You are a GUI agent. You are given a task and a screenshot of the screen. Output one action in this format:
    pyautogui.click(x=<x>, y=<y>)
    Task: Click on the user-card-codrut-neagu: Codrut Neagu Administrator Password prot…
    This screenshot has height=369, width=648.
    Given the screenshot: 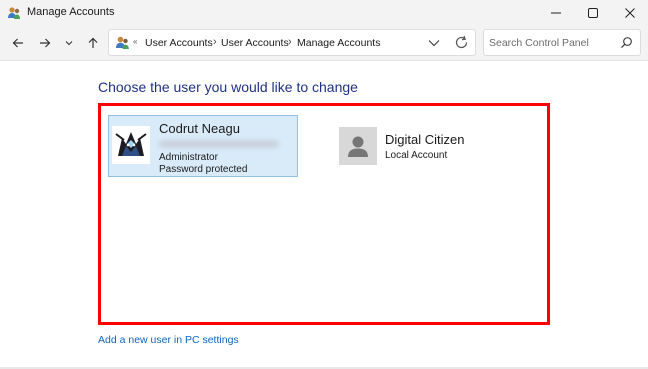 What is the action you would take?
    pyautogui.click(x=203, y=146)
    